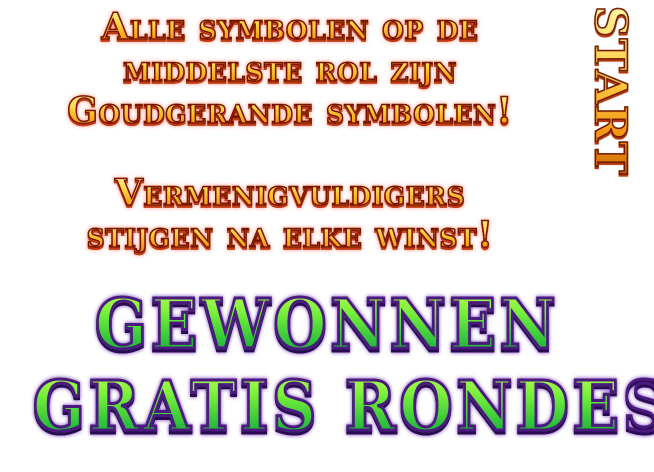  What do you see at coordinates (290, 235) in the screenshot?
I see `multiplier-text-line-2: stijgen na elke winst!` at bounding box center [290, 235].